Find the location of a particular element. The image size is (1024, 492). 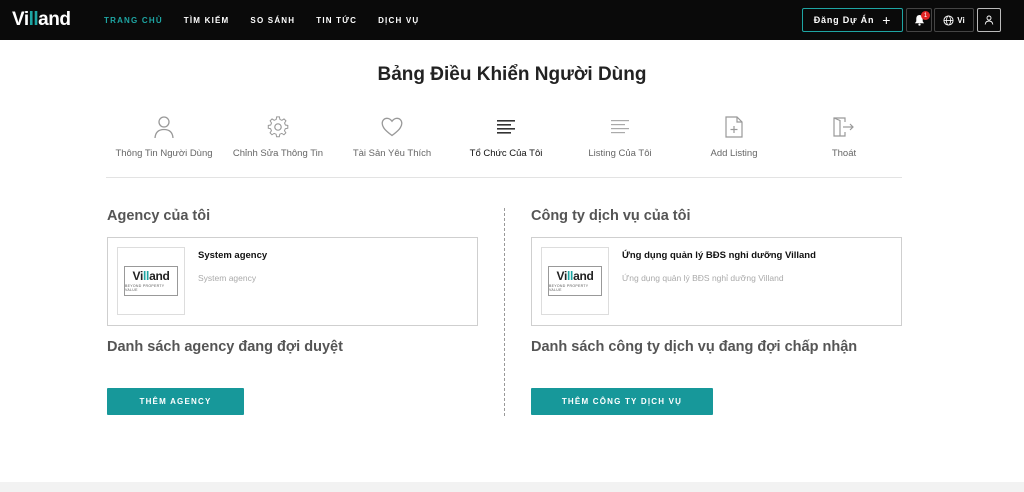

file-plus-icon is located at coordinates (734, 127).